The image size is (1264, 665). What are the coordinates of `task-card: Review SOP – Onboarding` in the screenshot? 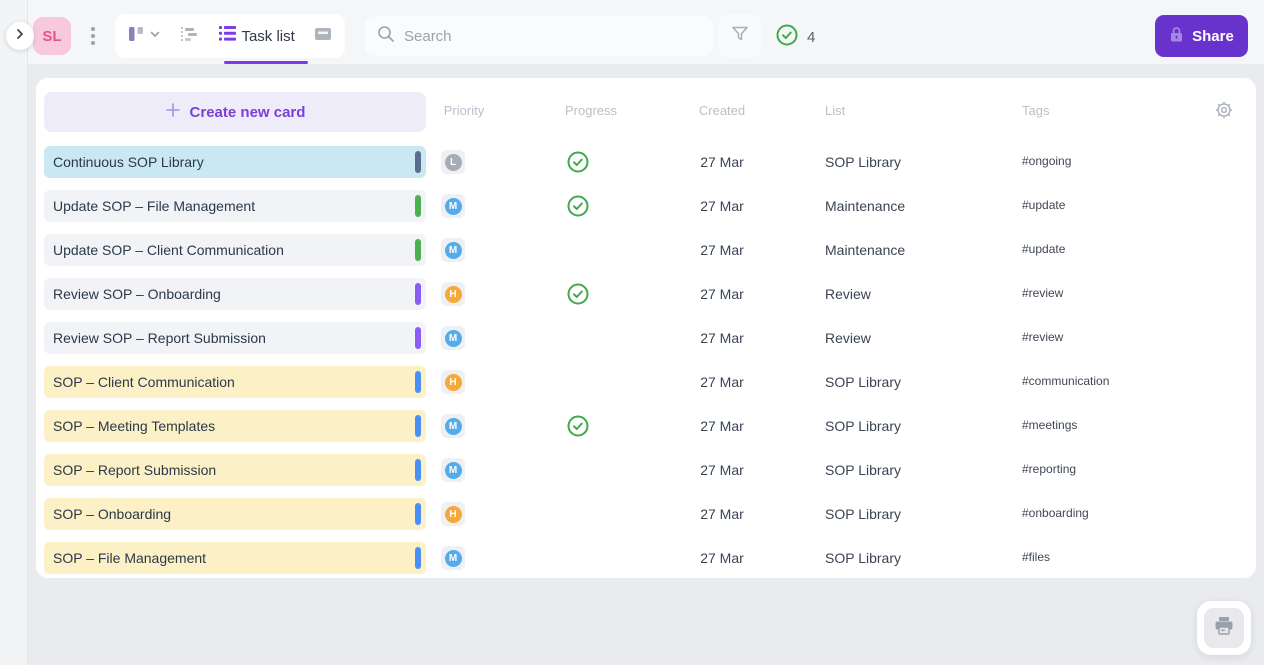 It's located at (235, 294).